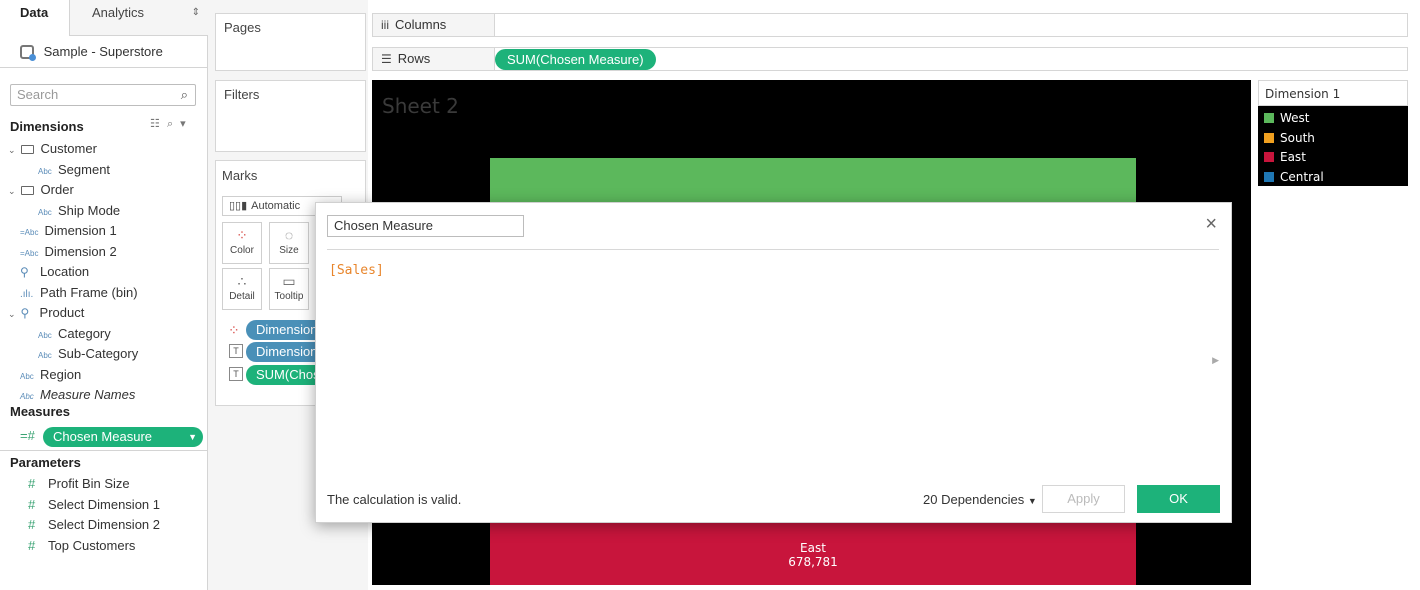 The height and width of the screenshot is (590, 1420). What do you see at coordinates (242, 289) in the screenshot?
I see `detail-button: ∴ Detail` at bounding box center [242, 289].